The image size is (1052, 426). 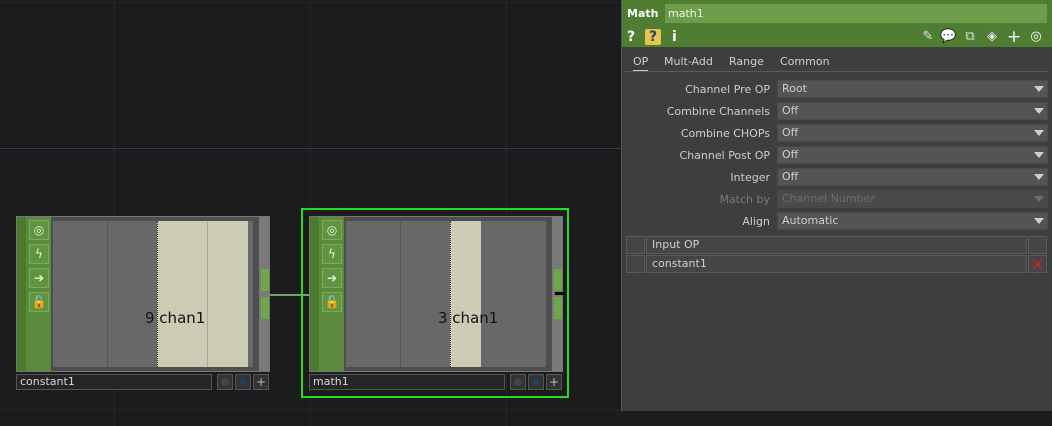 I want to click on param-row-combine-chops: Combine CHOPs Off, so click(x=837, y=133).